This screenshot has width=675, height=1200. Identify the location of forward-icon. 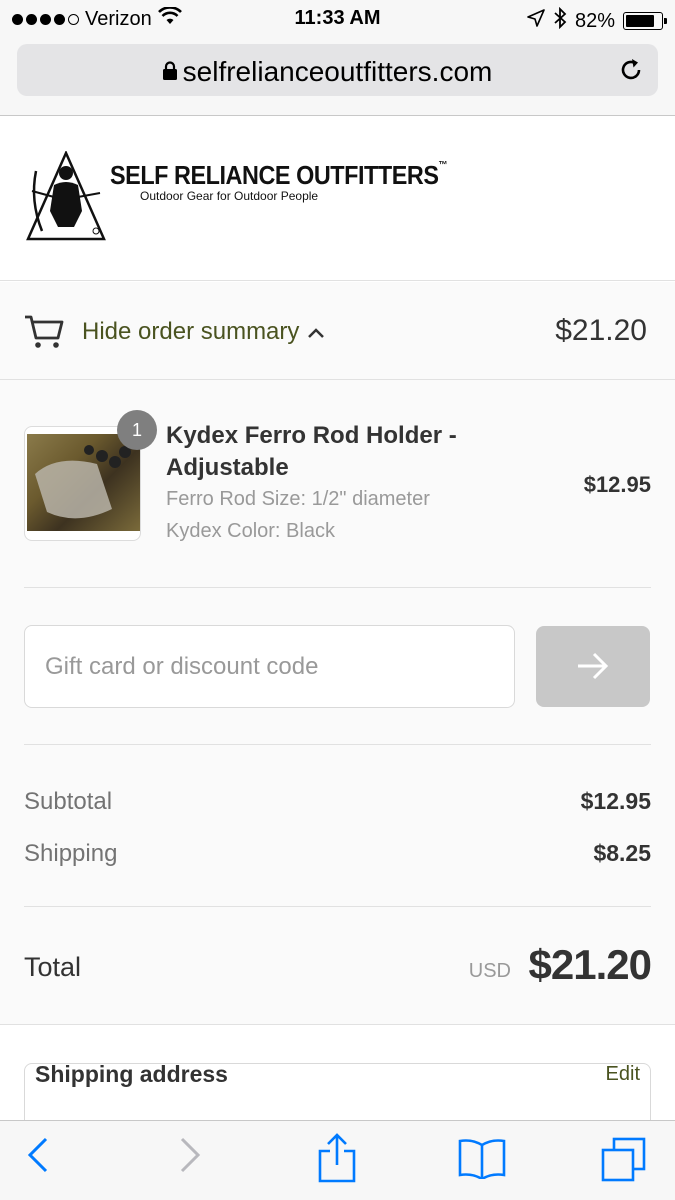
(190, 1157).